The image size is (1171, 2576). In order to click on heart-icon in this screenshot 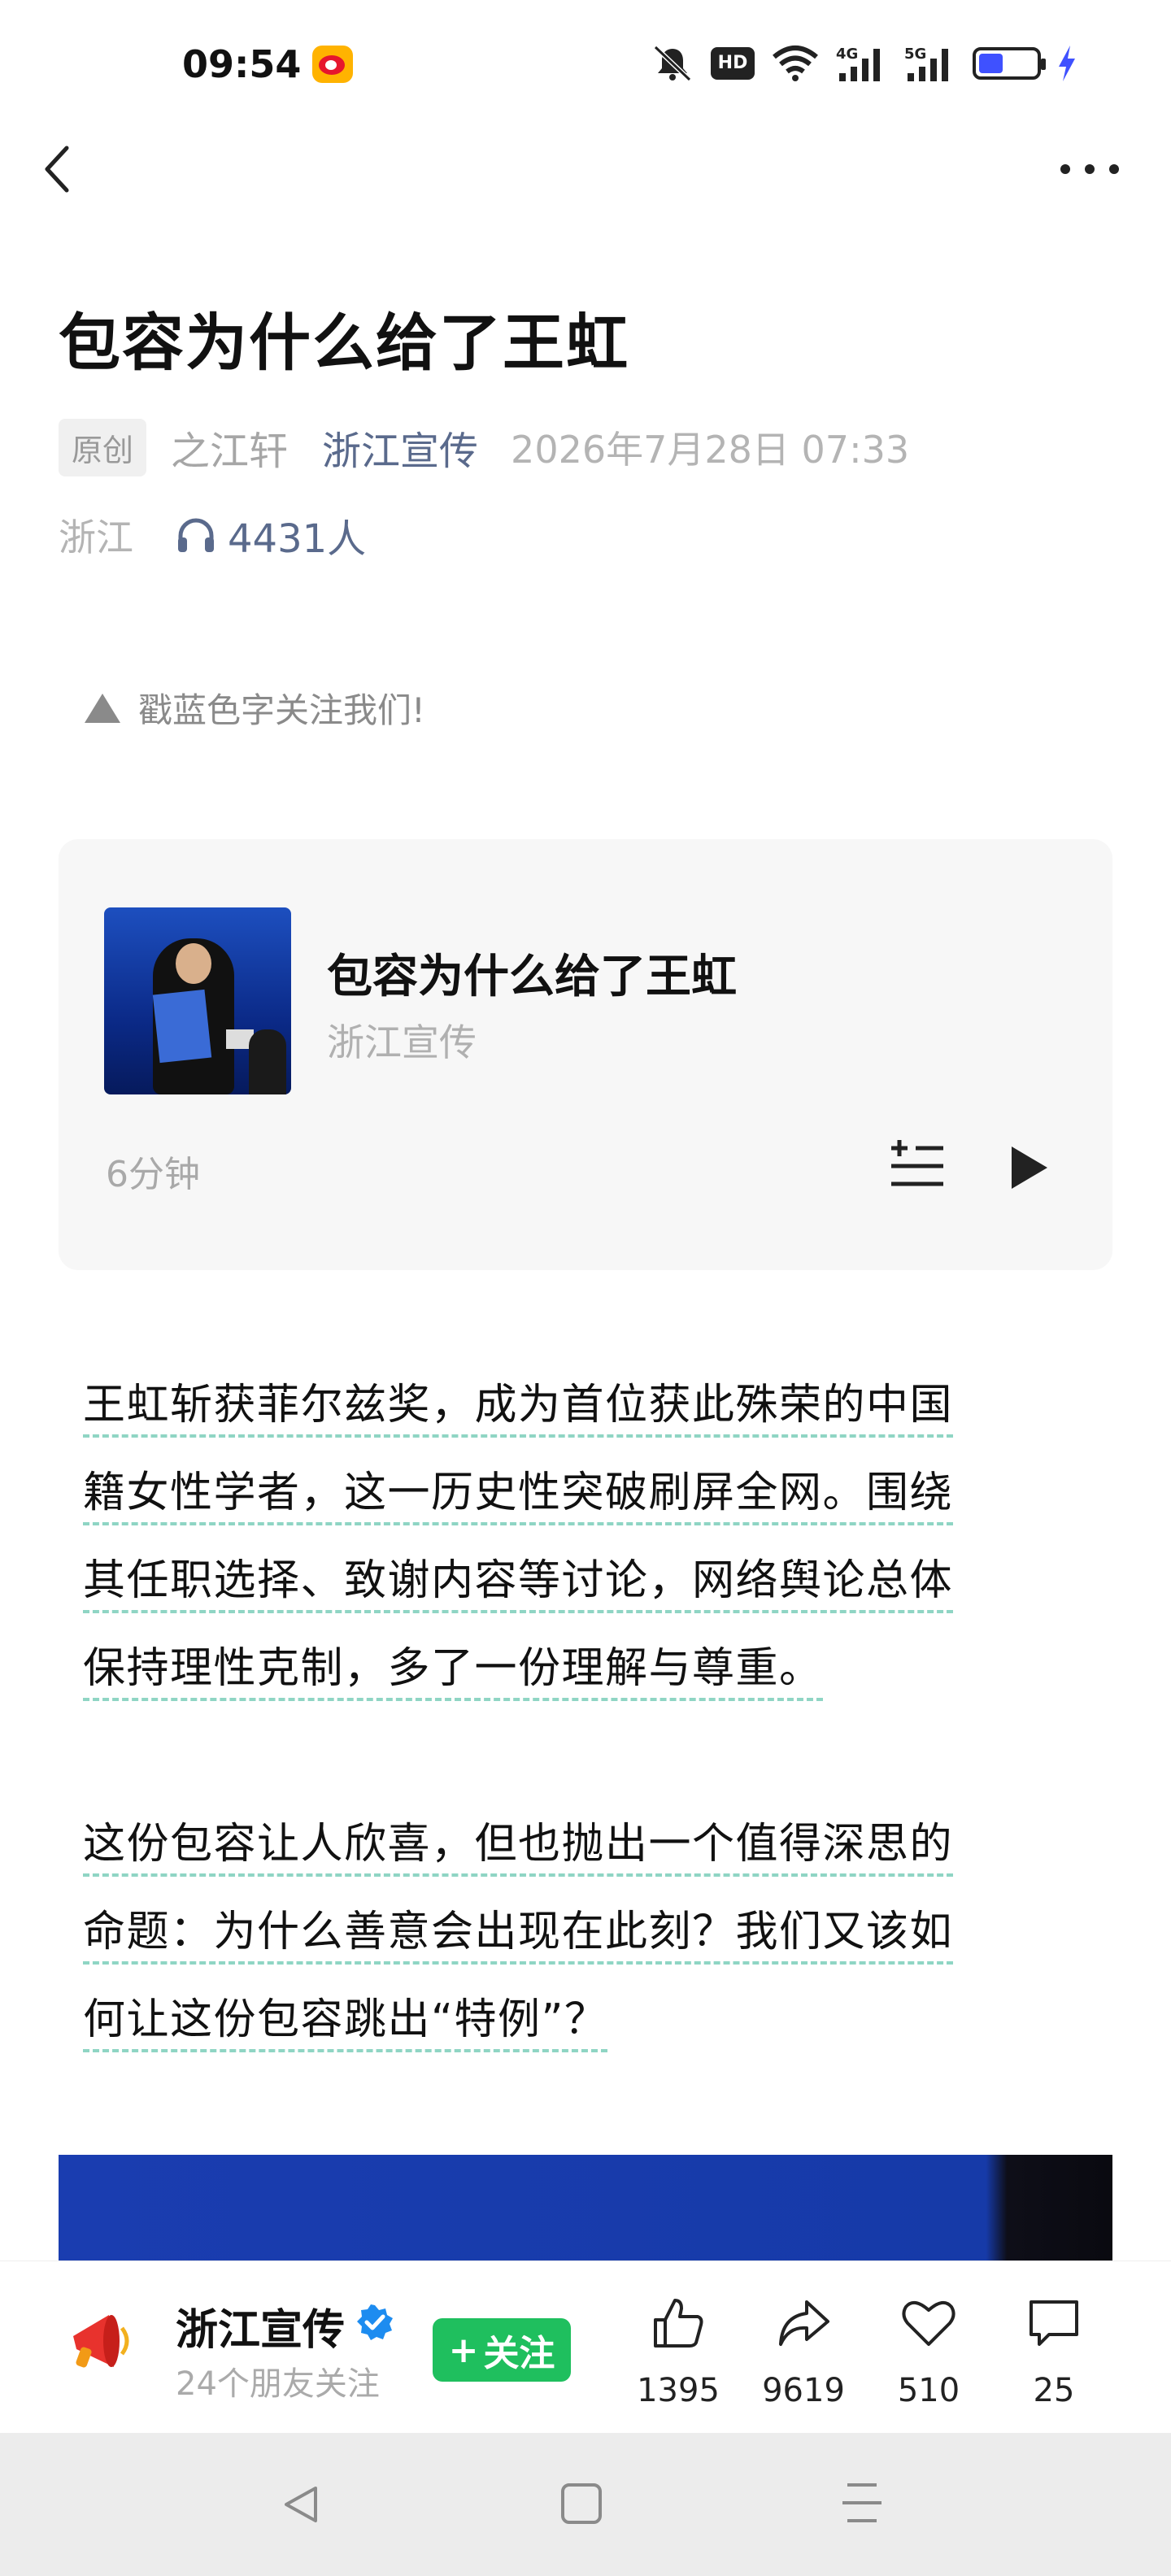, I will do `click(929, 2323)`.